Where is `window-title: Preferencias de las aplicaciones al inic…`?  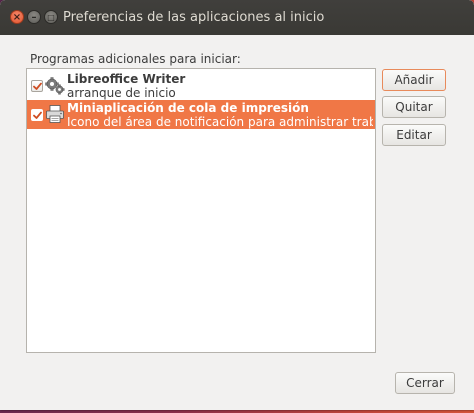
window-title: Preferencias de las aplicaciones al inic… is located at coordinates (194, 17).